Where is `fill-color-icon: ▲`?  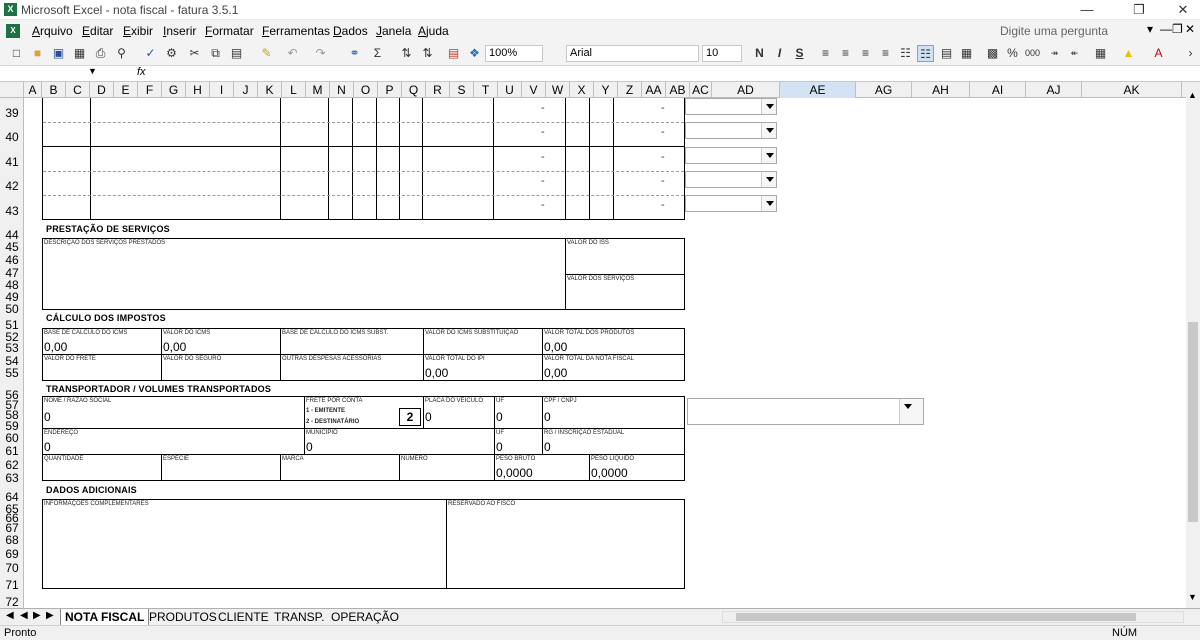
fill-color-icon: ▲ is located at coordinates (1128, 53).